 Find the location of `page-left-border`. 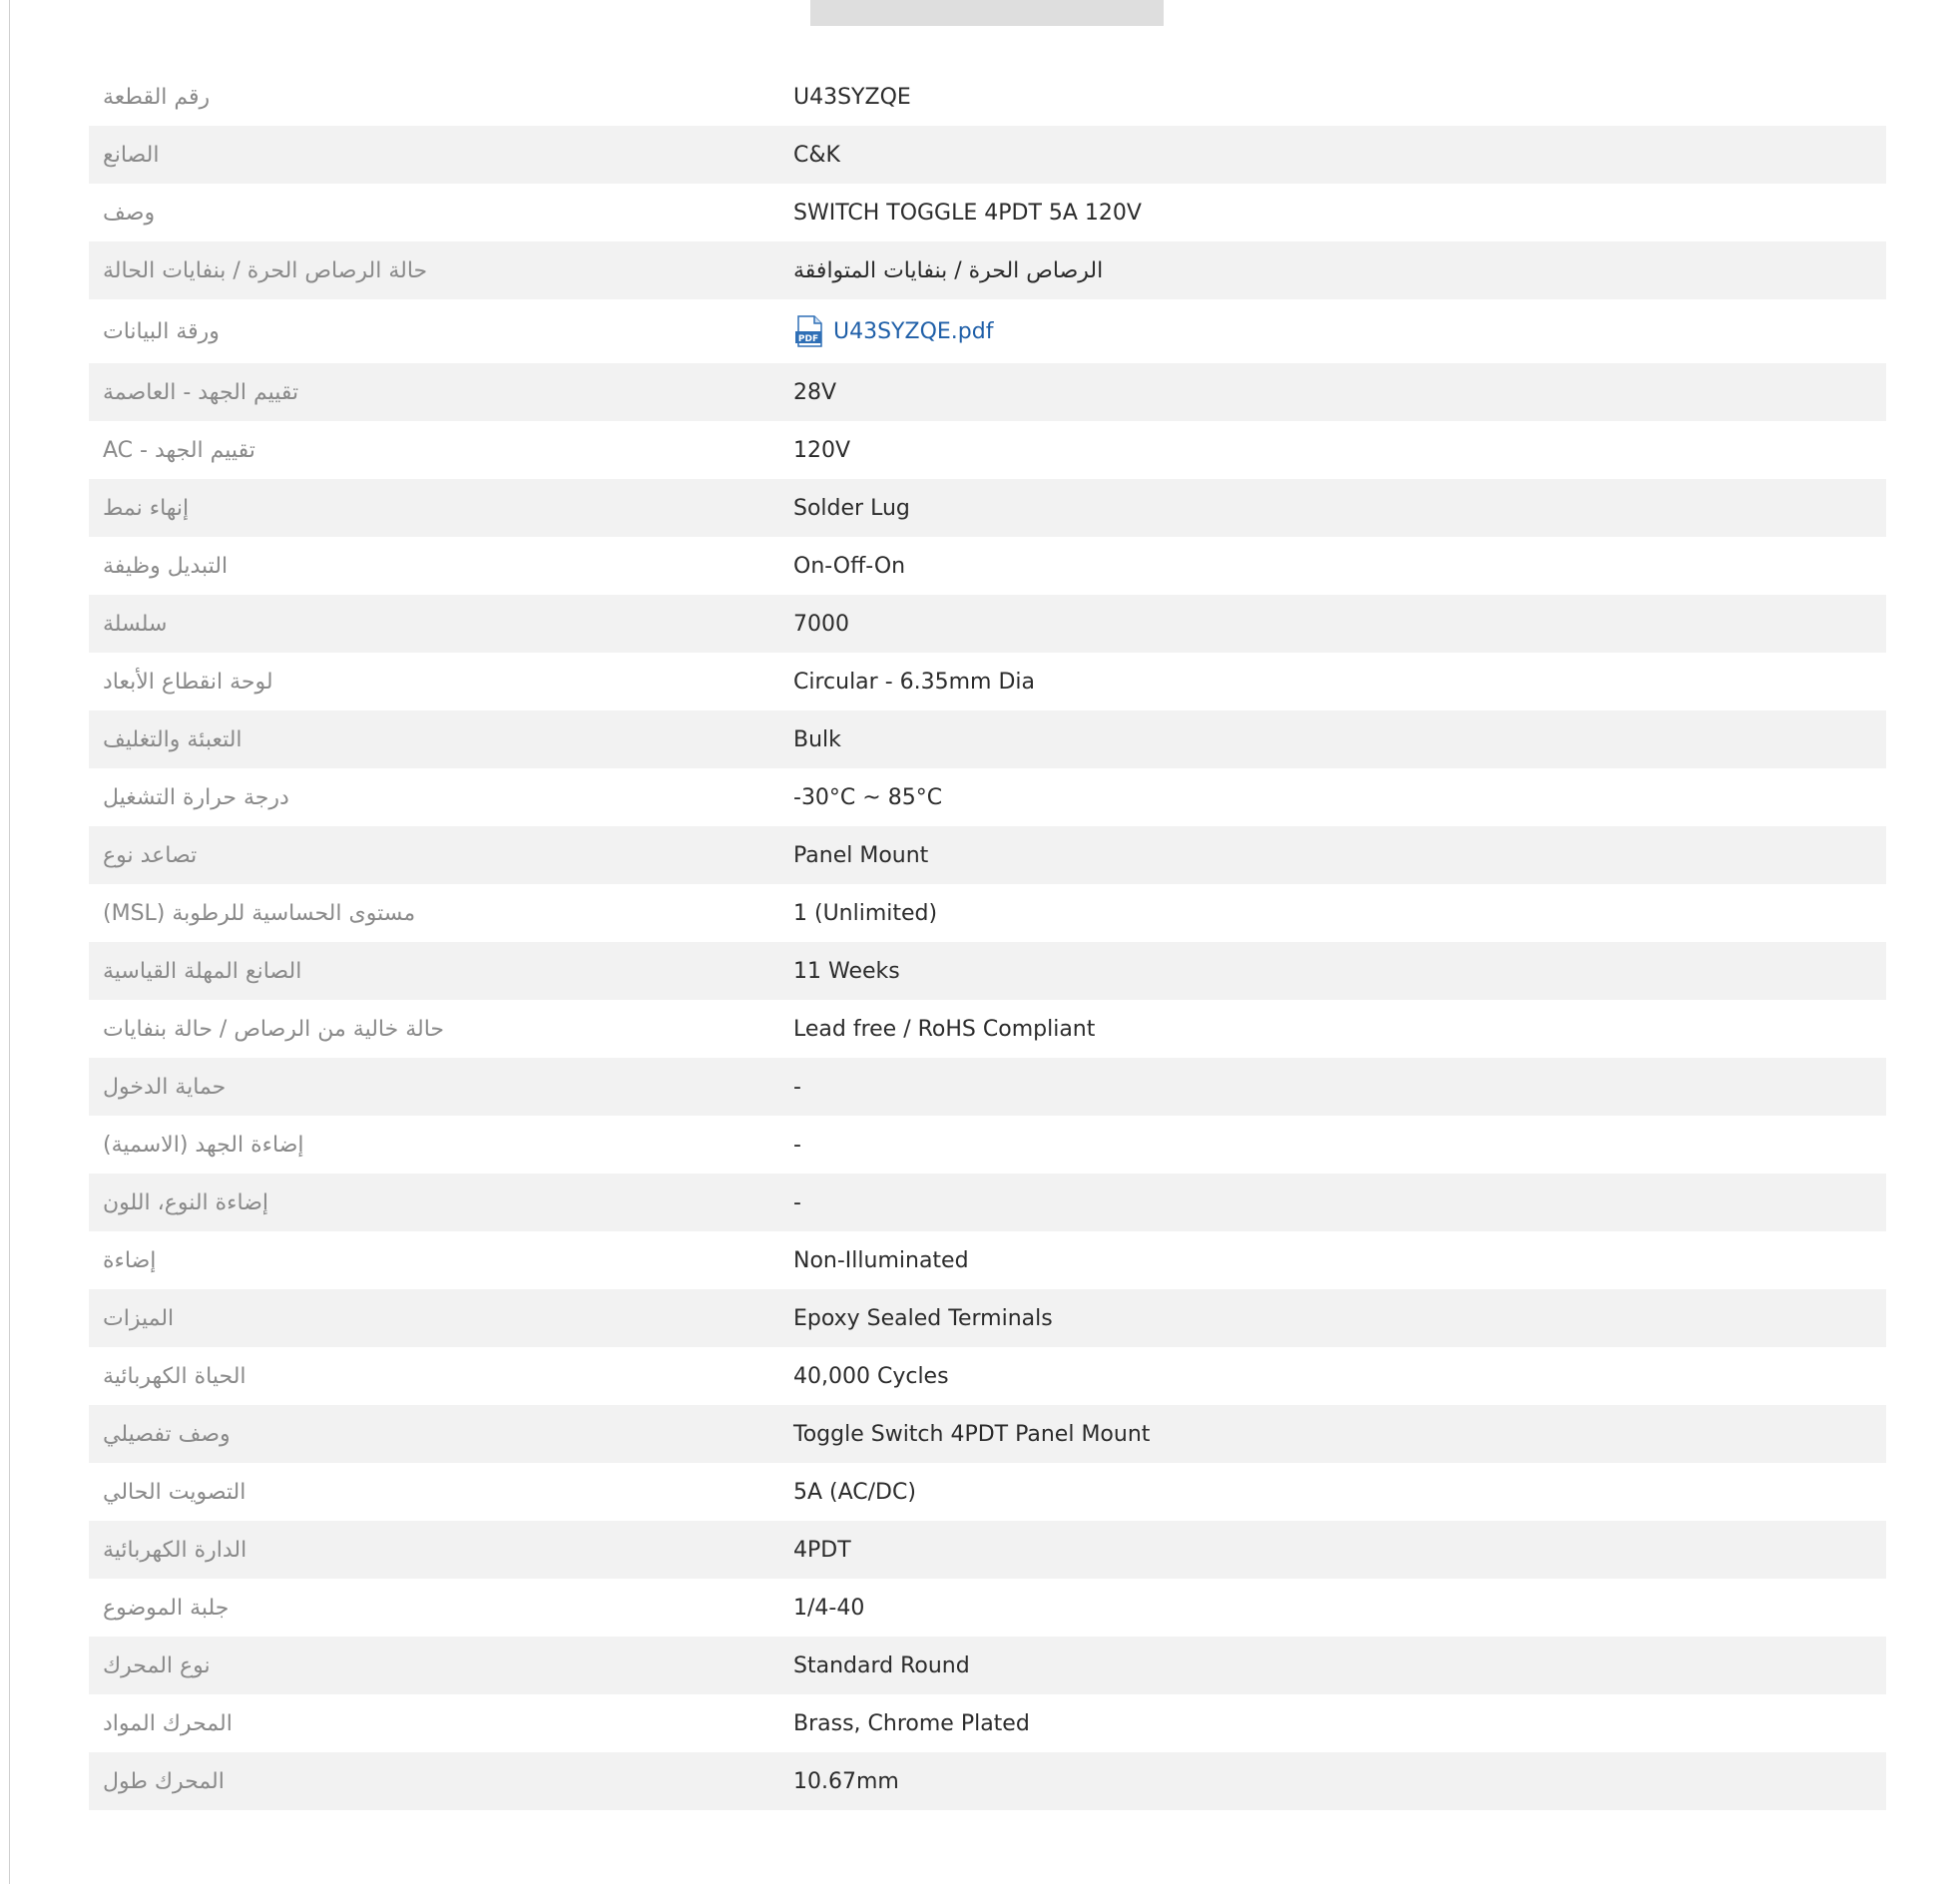

page-left-border is located at coordinates (9, 942).